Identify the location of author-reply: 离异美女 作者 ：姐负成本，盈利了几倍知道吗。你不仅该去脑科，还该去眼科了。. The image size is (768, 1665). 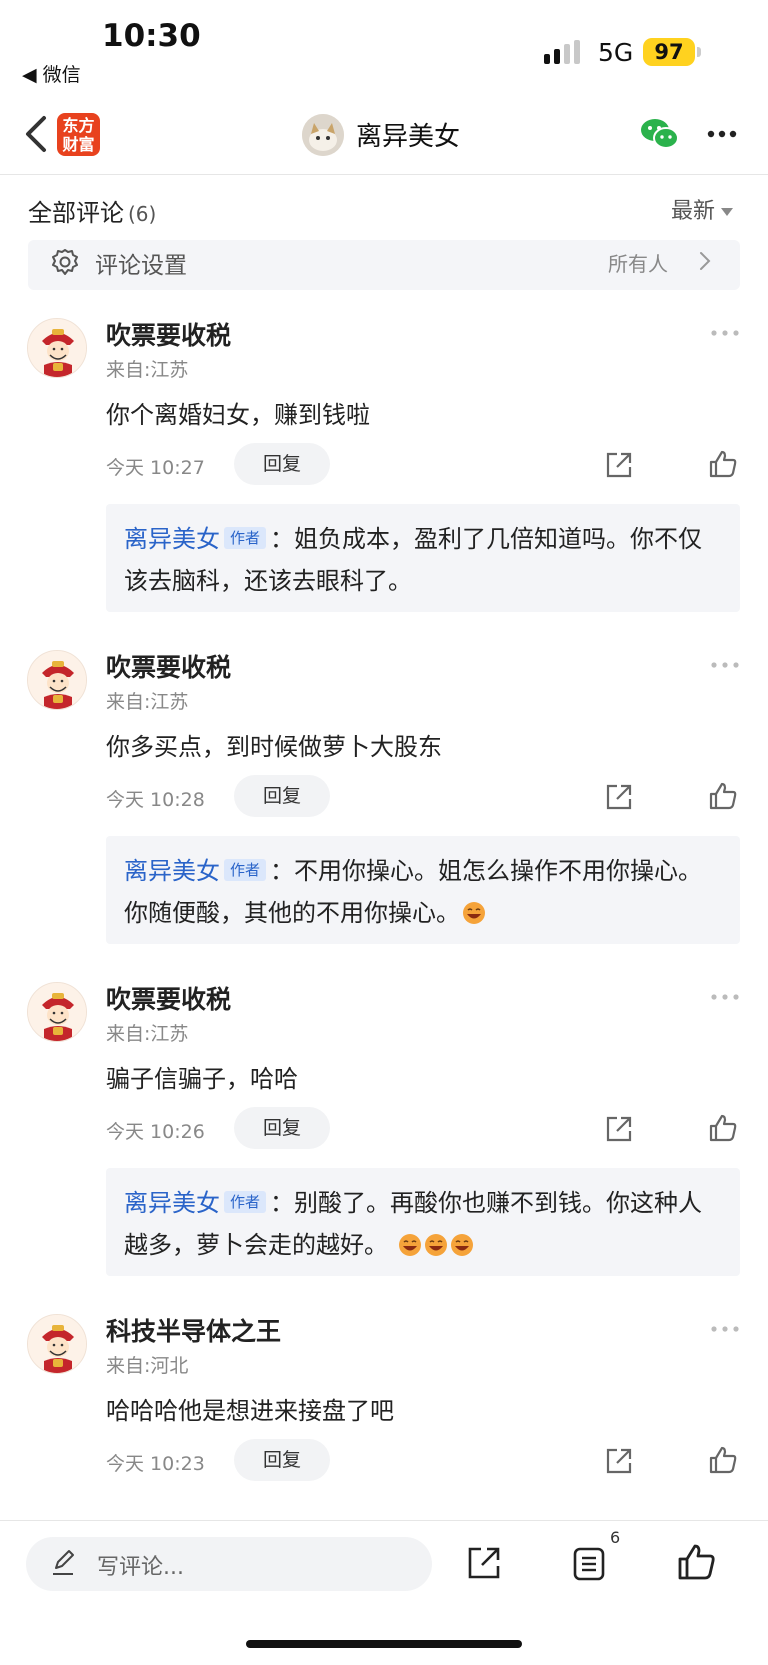
(423, 558).